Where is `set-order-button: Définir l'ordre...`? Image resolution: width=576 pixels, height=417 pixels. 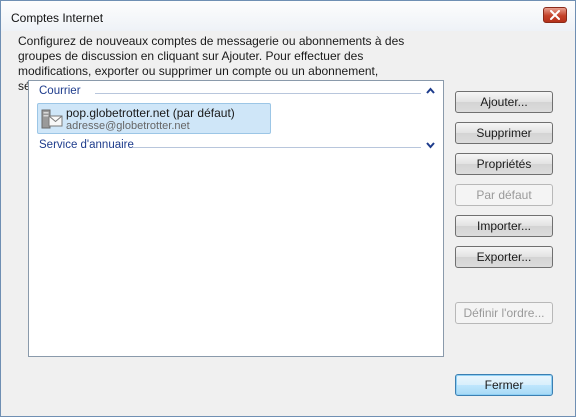
set-order-button: Définir l'ordre... is located at coordinates (504, 313).